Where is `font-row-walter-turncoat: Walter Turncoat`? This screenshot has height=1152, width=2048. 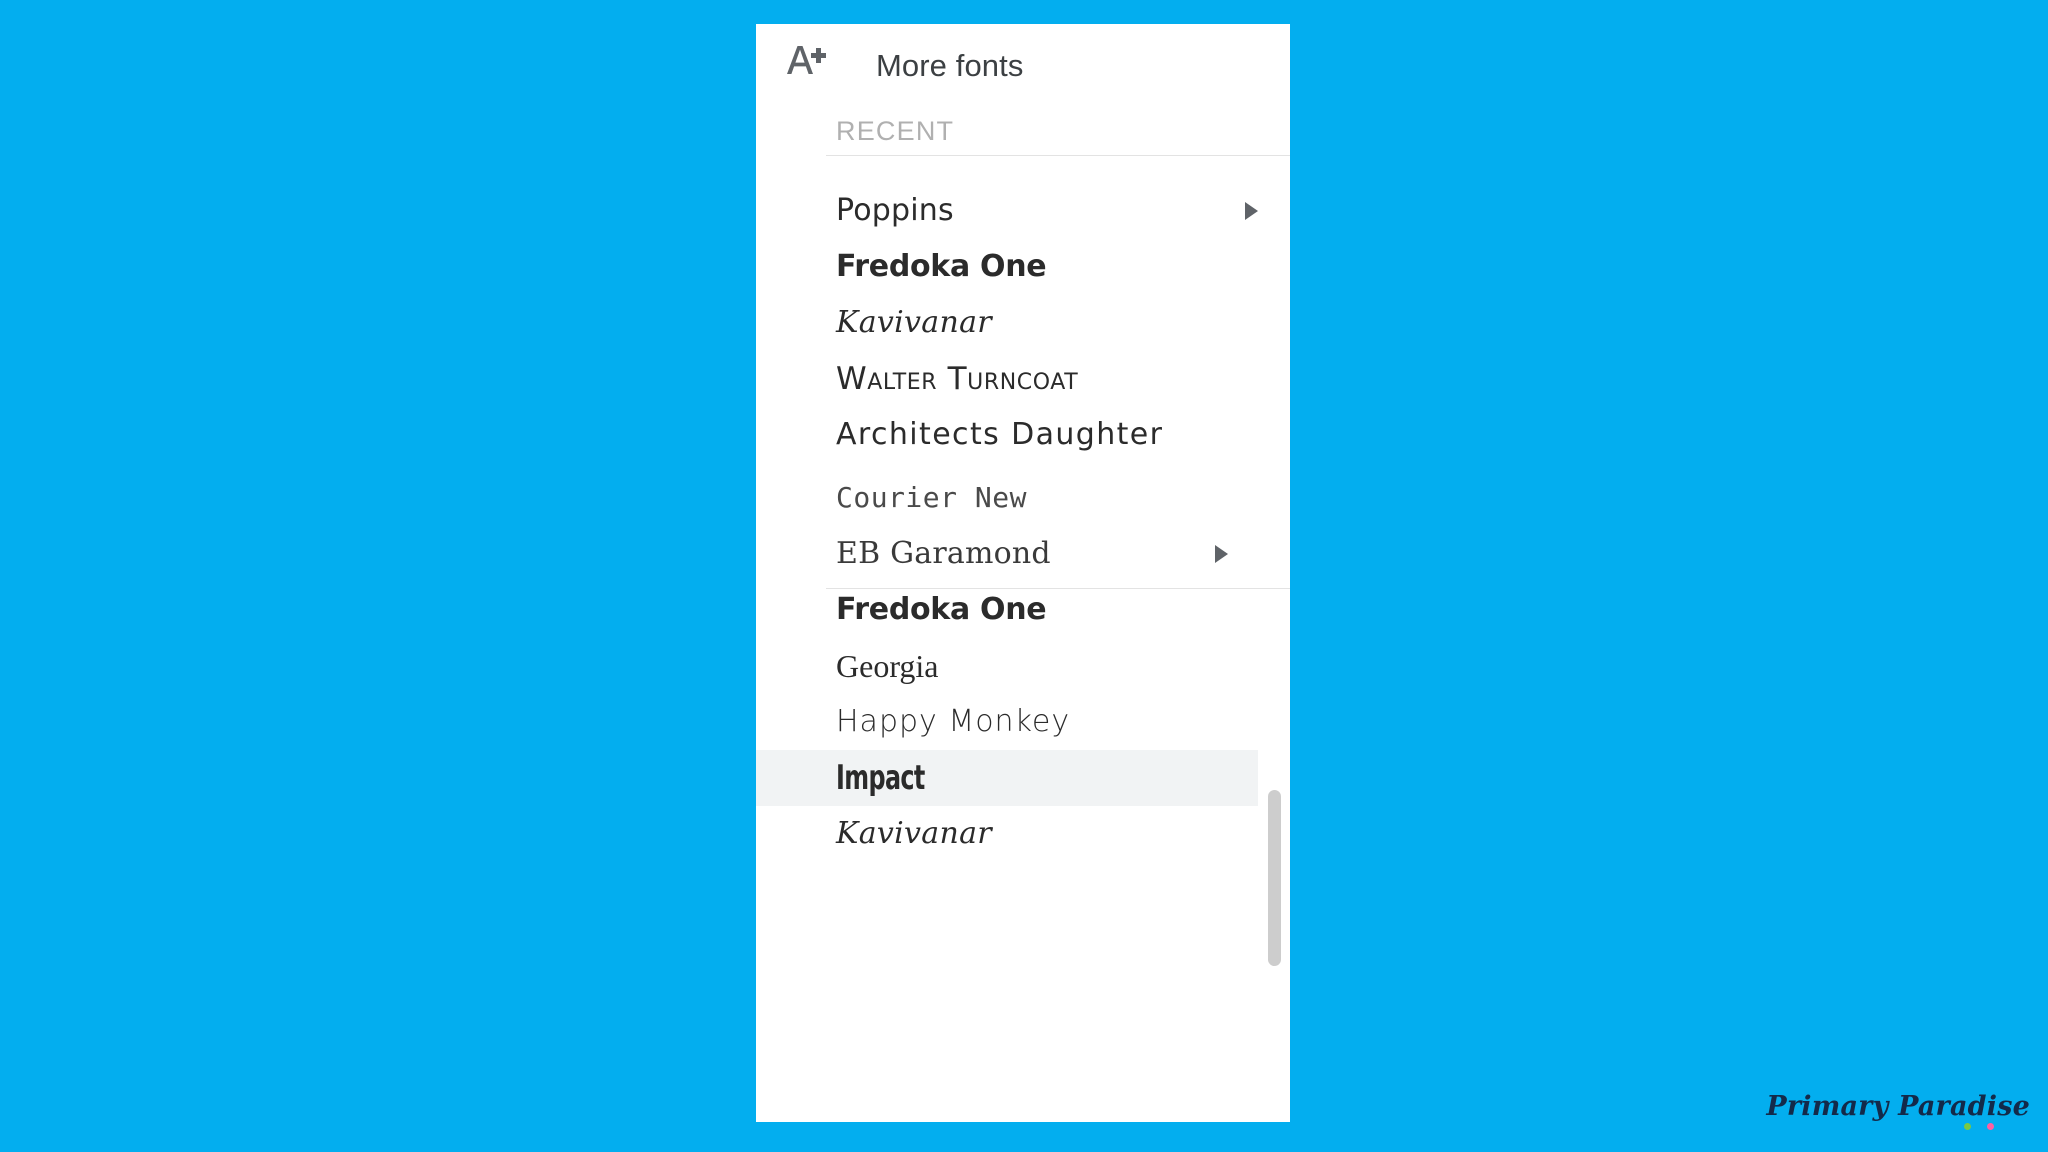
font-row-walter-turncoat: Walter Turncoat is located at coordinates (1007, 379).